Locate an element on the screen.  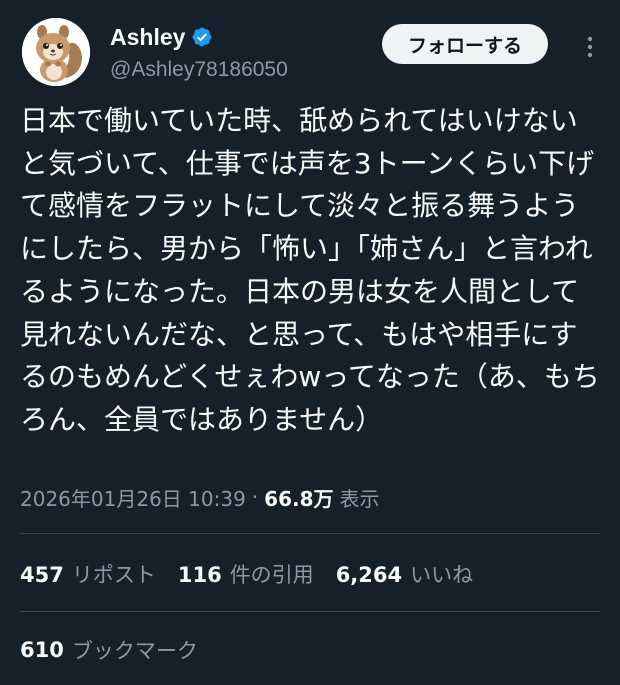
more-vertical-icon is located at coordinates (590, 47).